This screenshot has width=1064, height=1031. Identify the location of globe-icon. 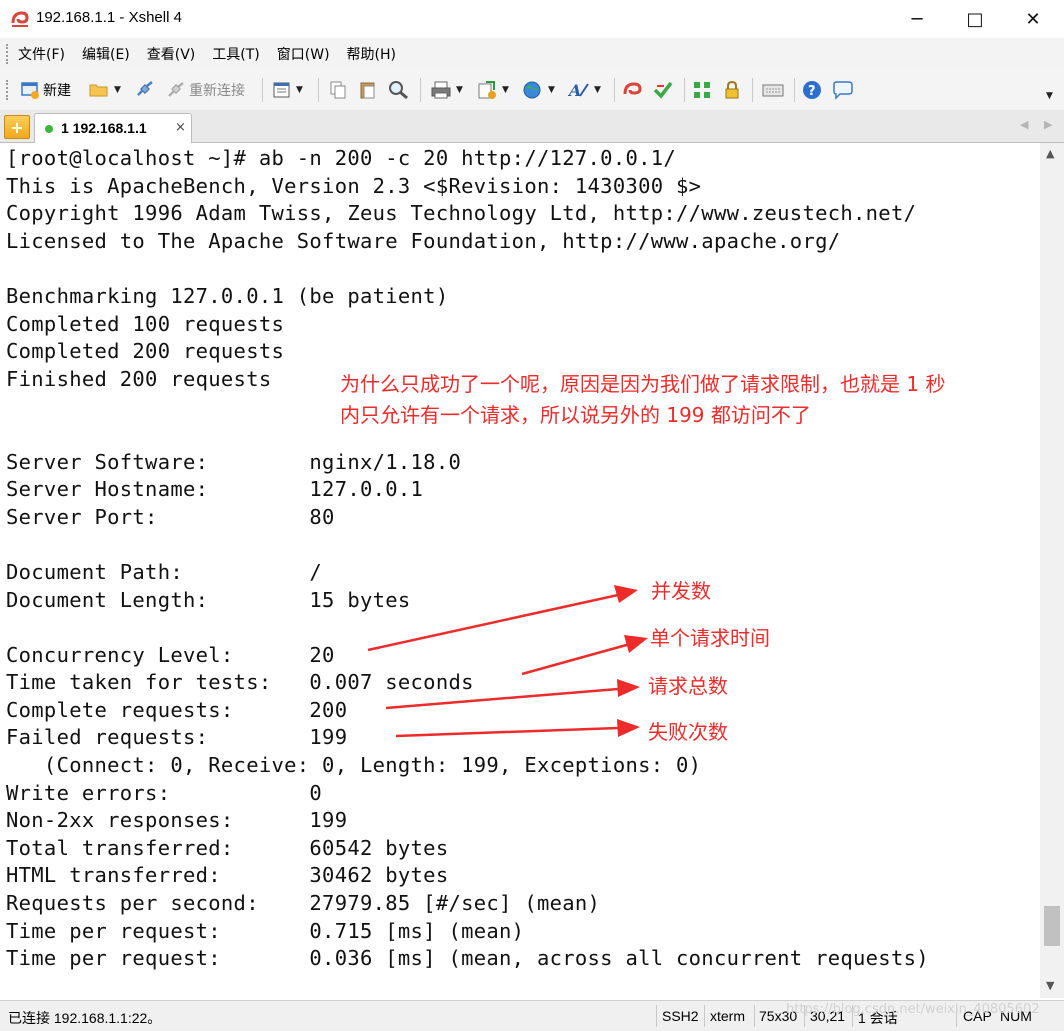
(532, 90).